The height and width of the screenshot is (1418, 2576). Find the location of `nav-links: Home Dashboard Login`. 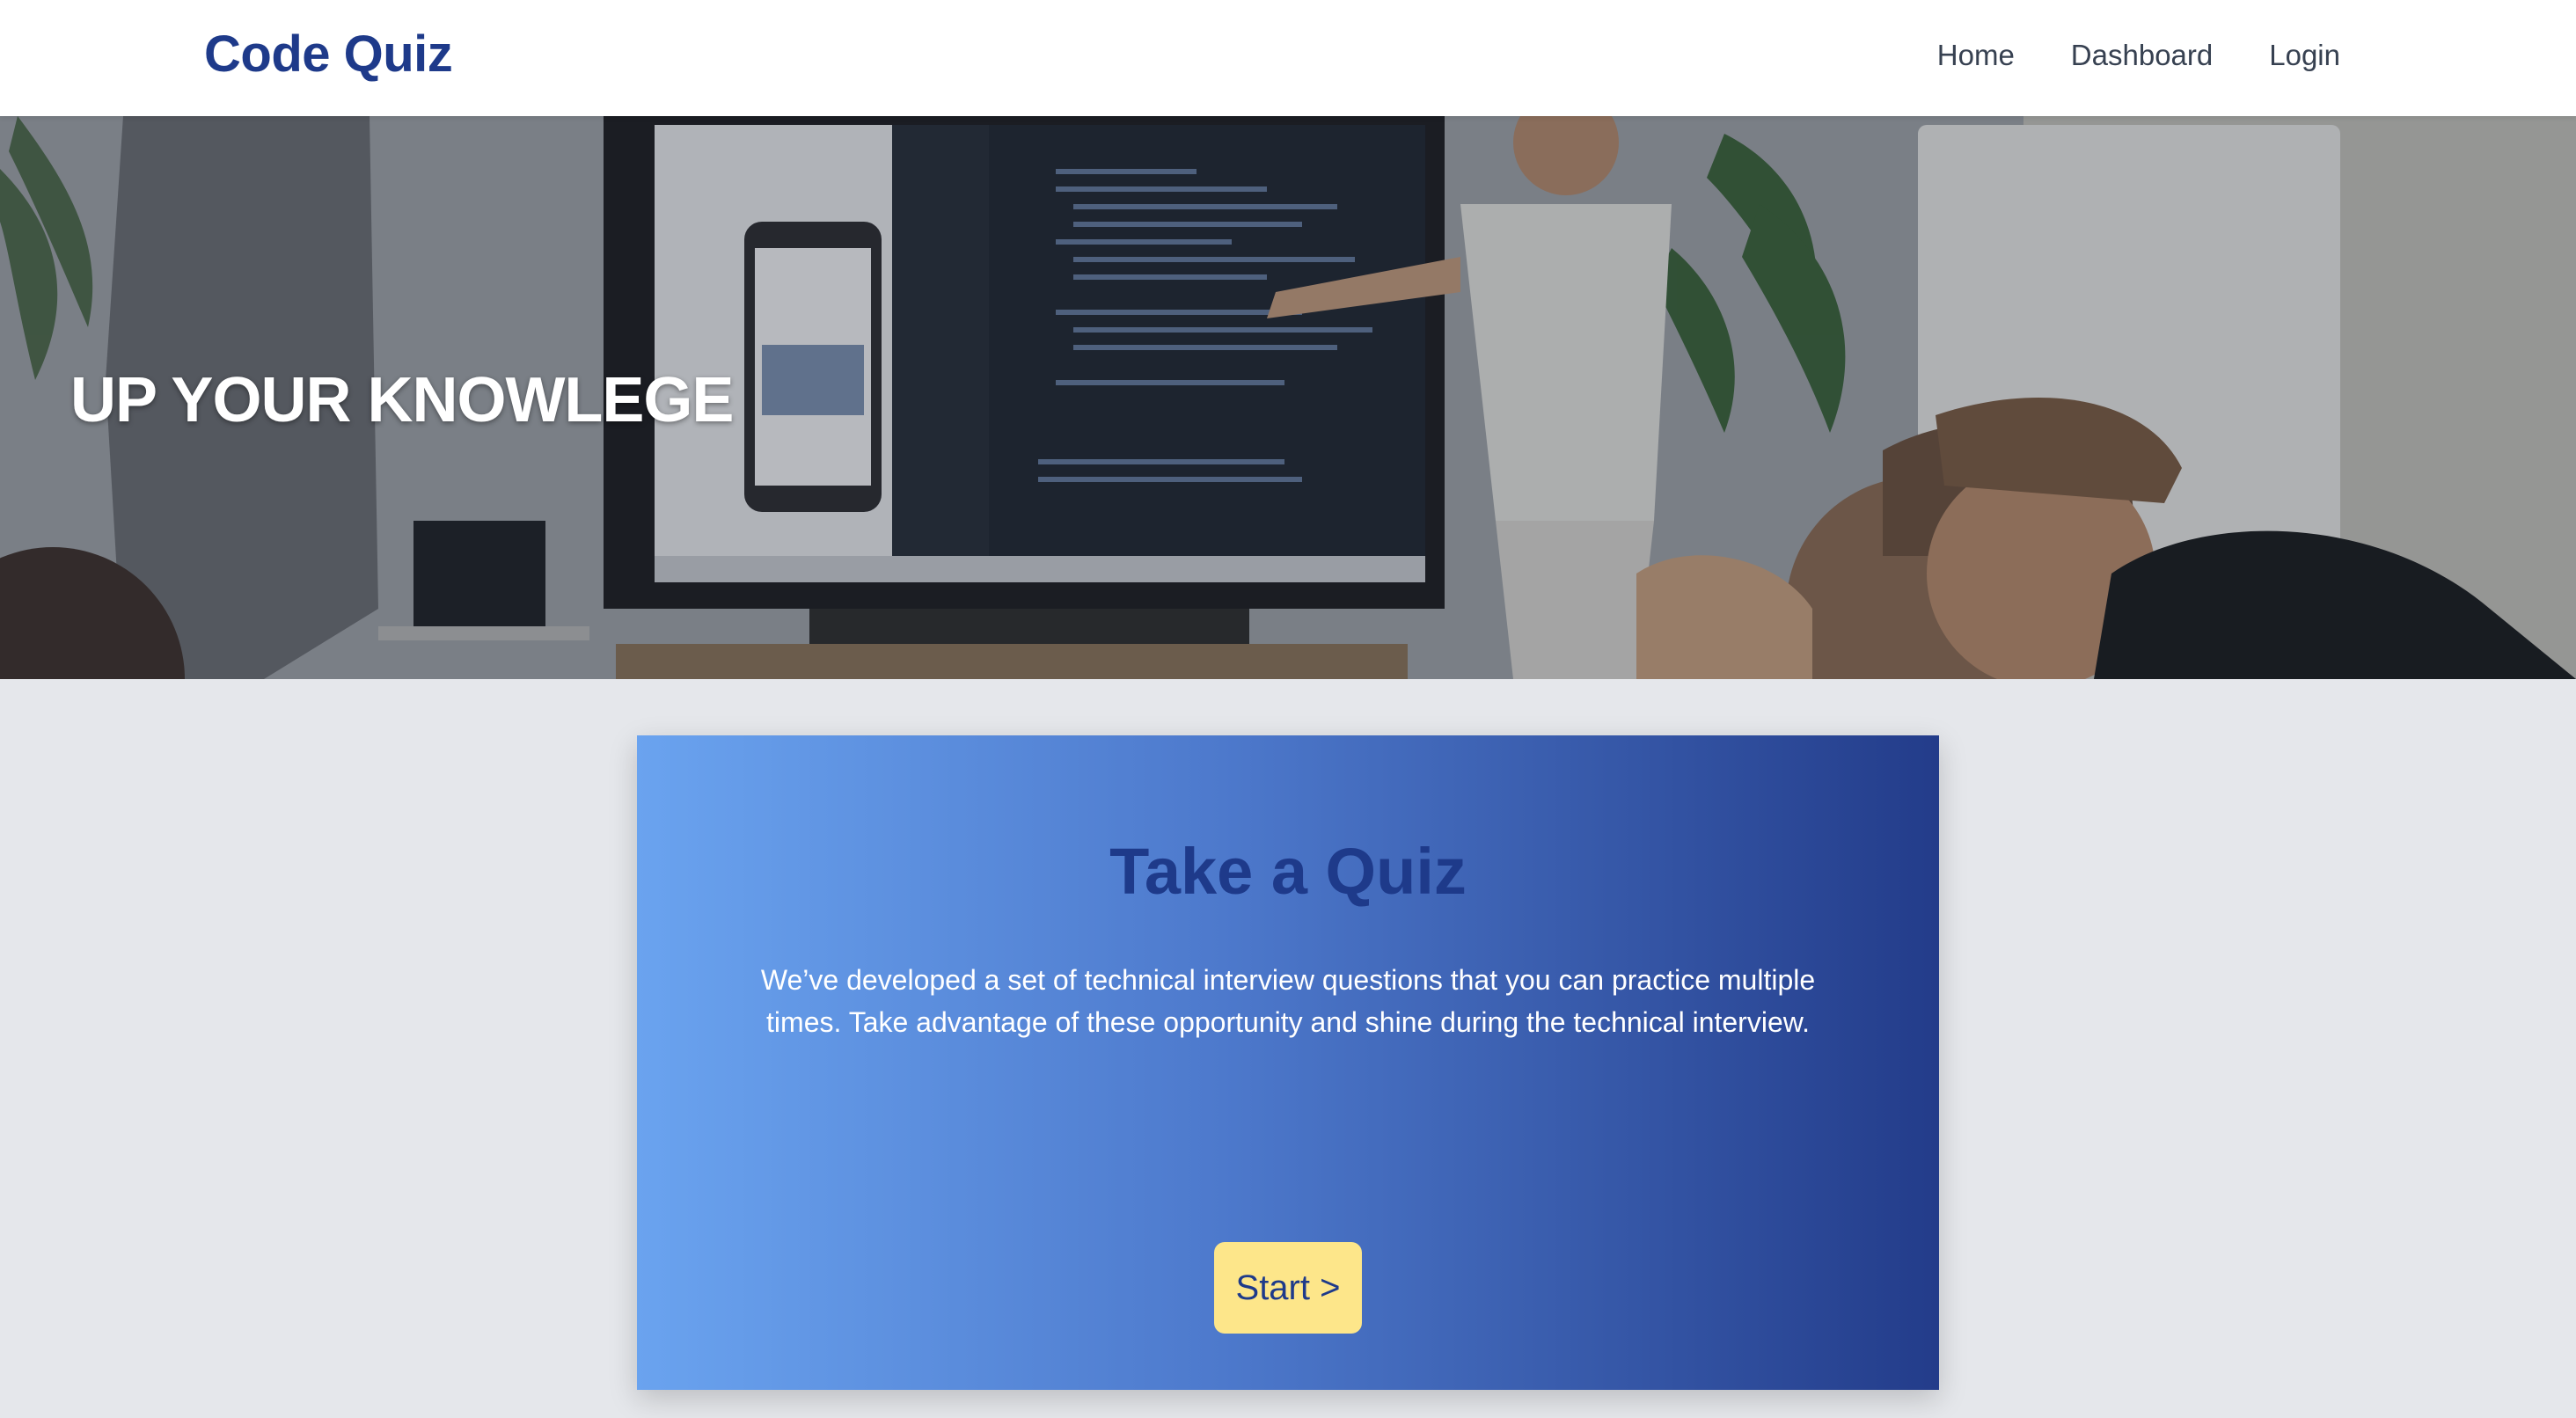

nav-links: Home Dashboard Login is located at coordinates (2138, 55).